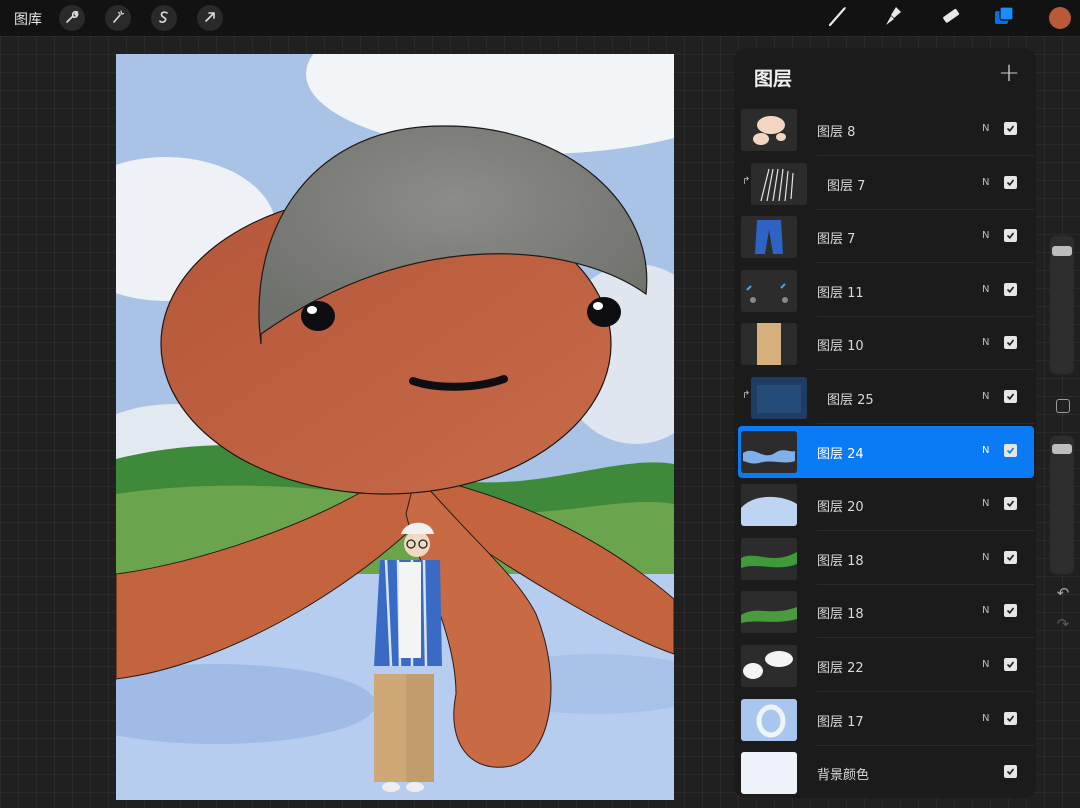 This screenshot has width=1080, height=808. I want to click on smudge-icon, so click(894, 18).